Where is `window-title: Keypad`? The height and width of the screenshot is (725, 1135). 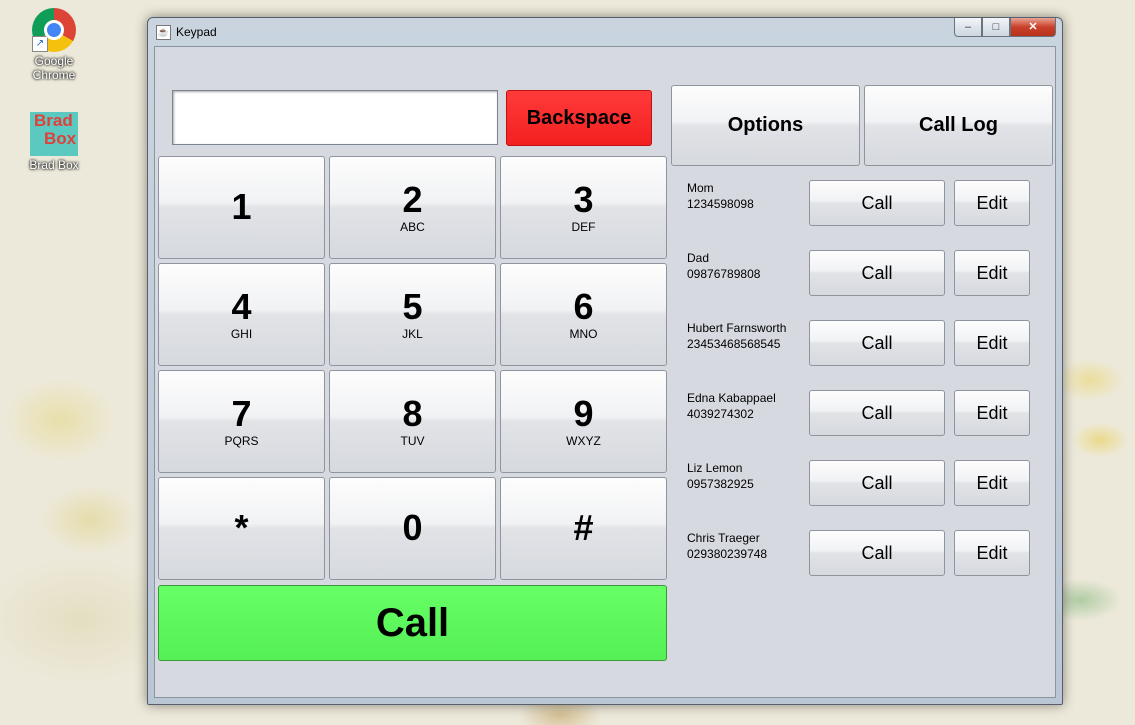
window-title: Keypad is located at coordinates (196, 32).